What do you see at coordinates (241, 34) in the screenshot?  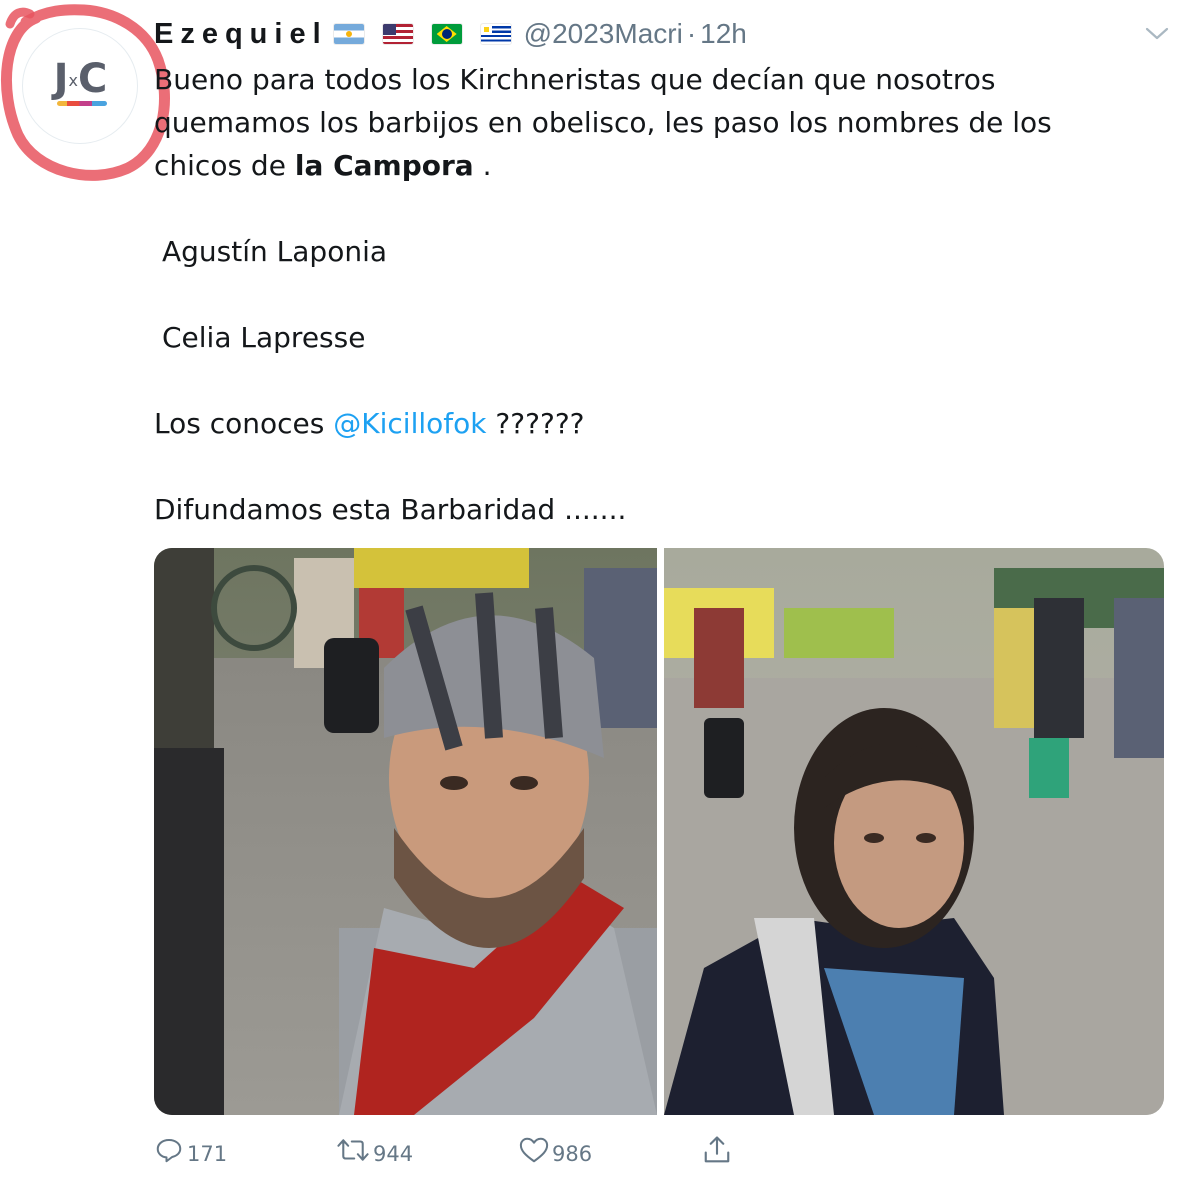 I see `display-name: Ezequiel` at bounding box center [241, 34].